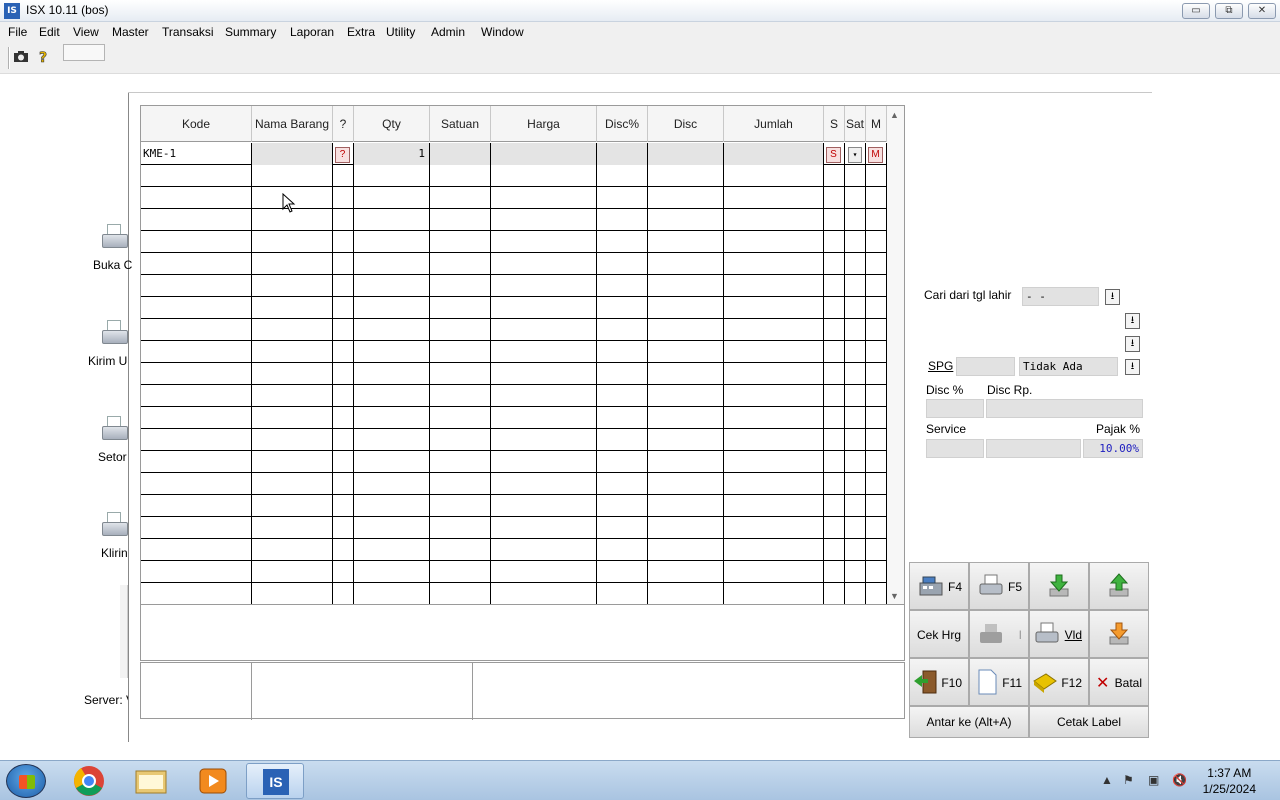 Image resolution: width=1280 pixels, height=800 pixels. Describe the element at coordinates (343, 124) in the screenshot. I see `col-question: ?` at that location.